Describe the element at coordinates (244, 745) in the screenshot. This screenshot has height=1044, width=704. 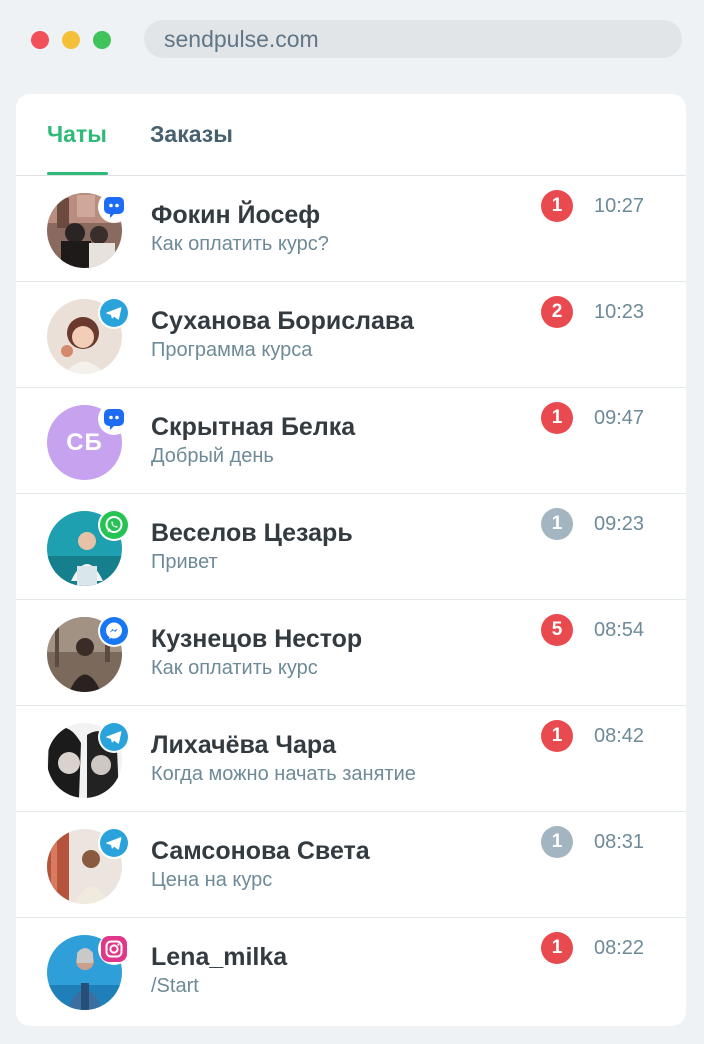
I see `contact-name: Лихачёва Чара` at that location.